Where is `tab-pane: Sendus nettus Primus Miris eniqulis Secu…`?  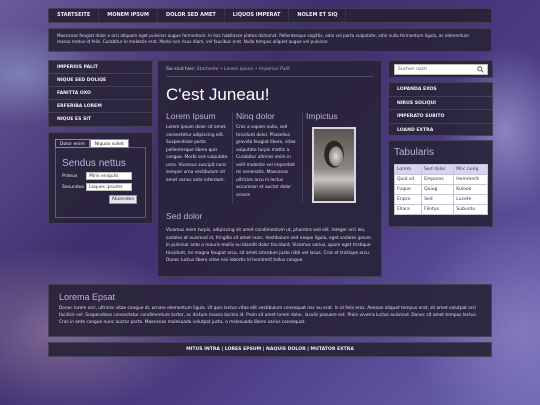
tab-pane: Sendus nettus Primus Miris eniqulis Secu… is located at coordinates (100, 182).